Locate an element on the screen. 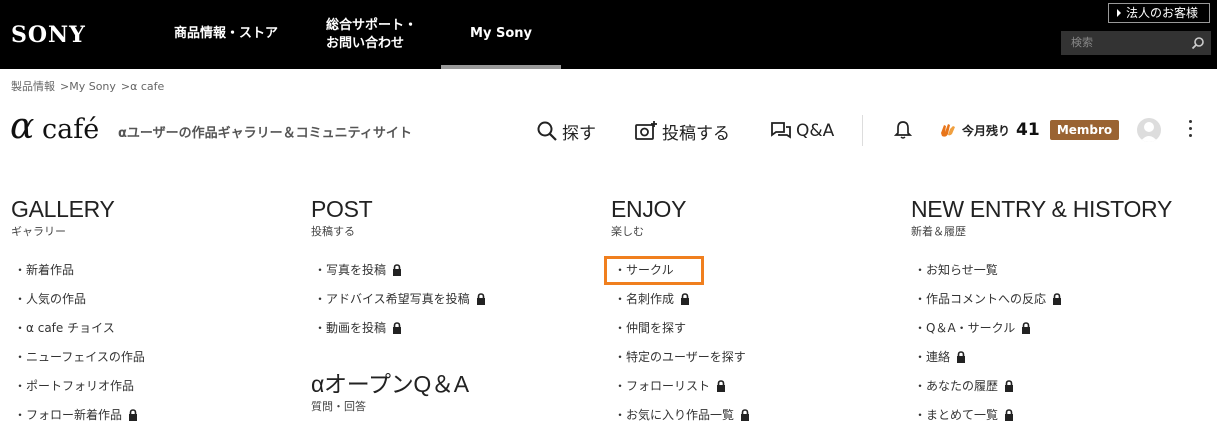 Image resolution: width=1217 pixels, height=436 pixels. avatar is located at coordinates (1149, 130).